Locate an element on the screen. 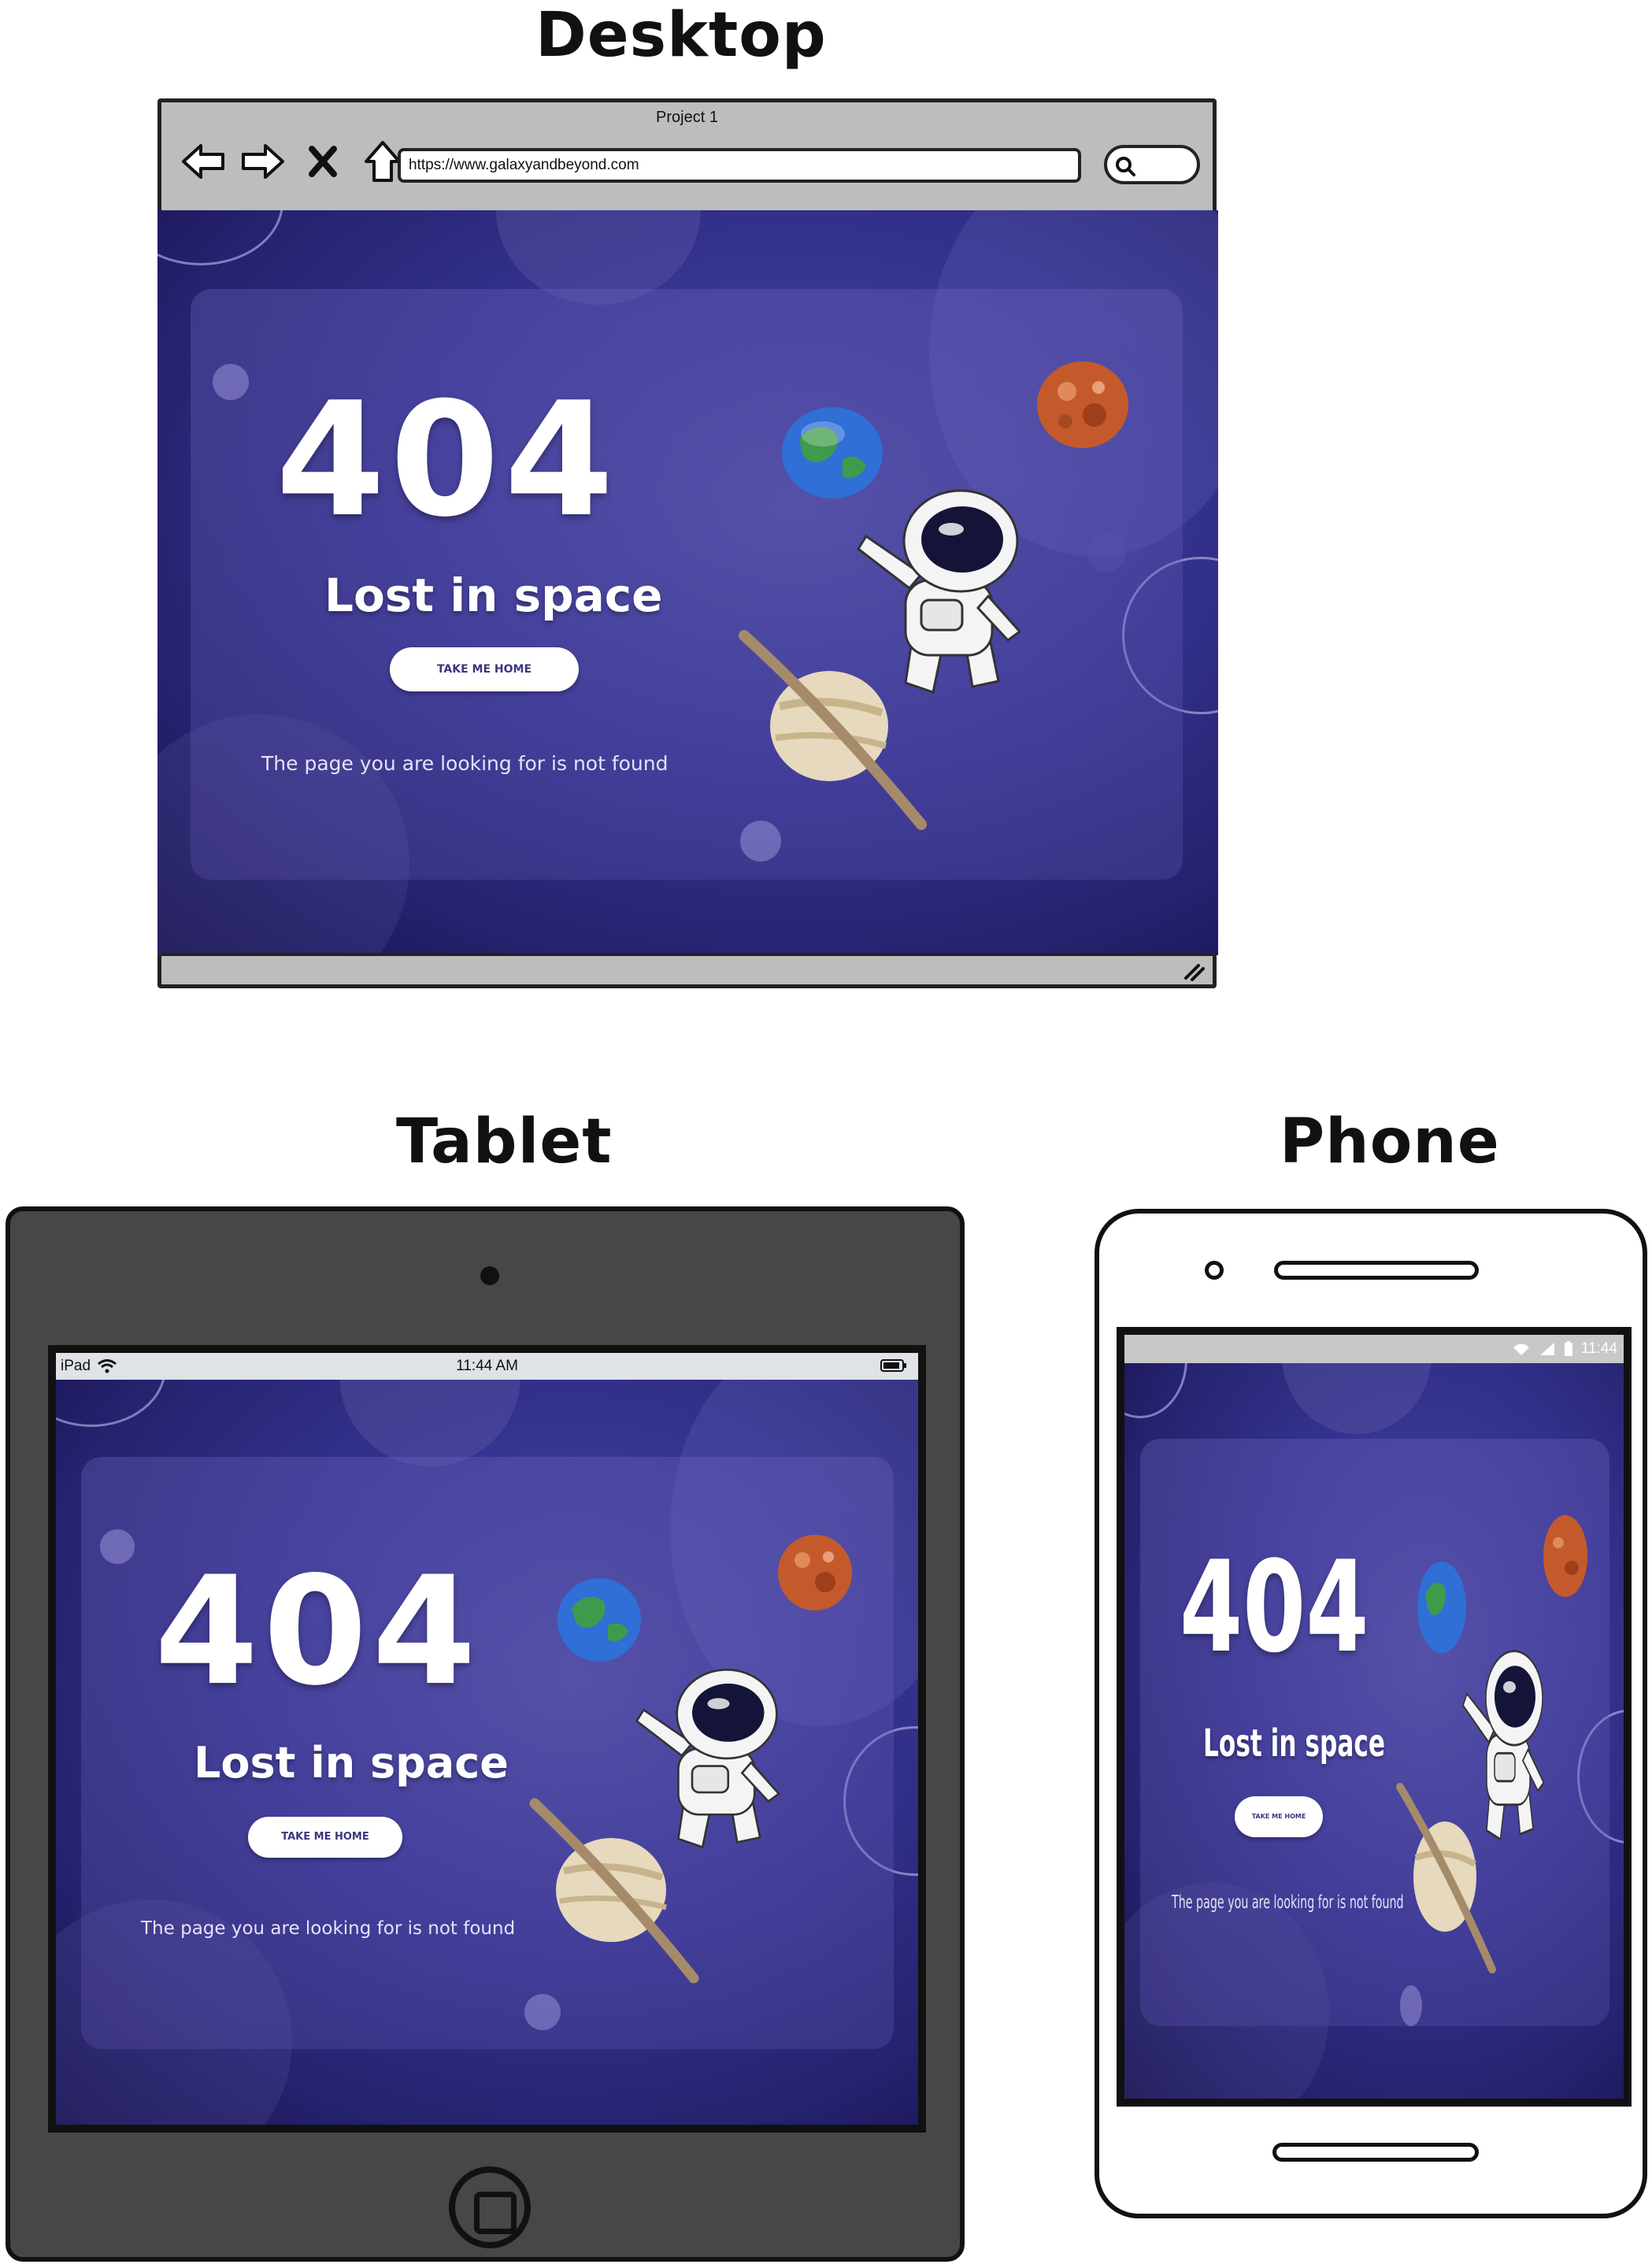 This screenshot has height=2268, width=1652. ios-status-bar: iPad 11:44 AM is located at coordinates (487, 1366).